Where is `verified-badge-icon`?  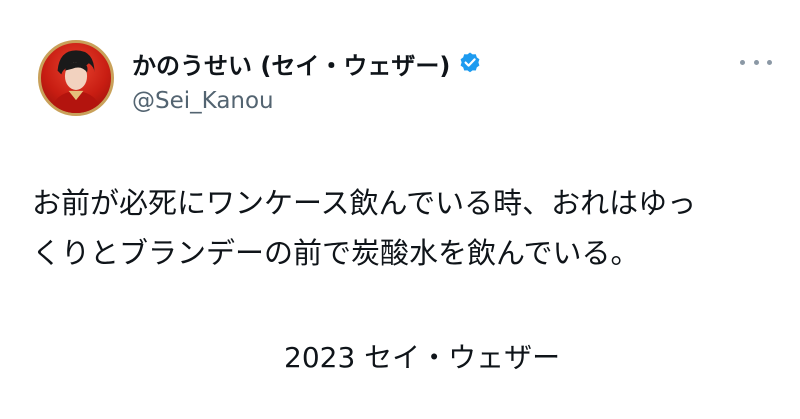
verified-badge-icon is located at coordinates (470, 62).